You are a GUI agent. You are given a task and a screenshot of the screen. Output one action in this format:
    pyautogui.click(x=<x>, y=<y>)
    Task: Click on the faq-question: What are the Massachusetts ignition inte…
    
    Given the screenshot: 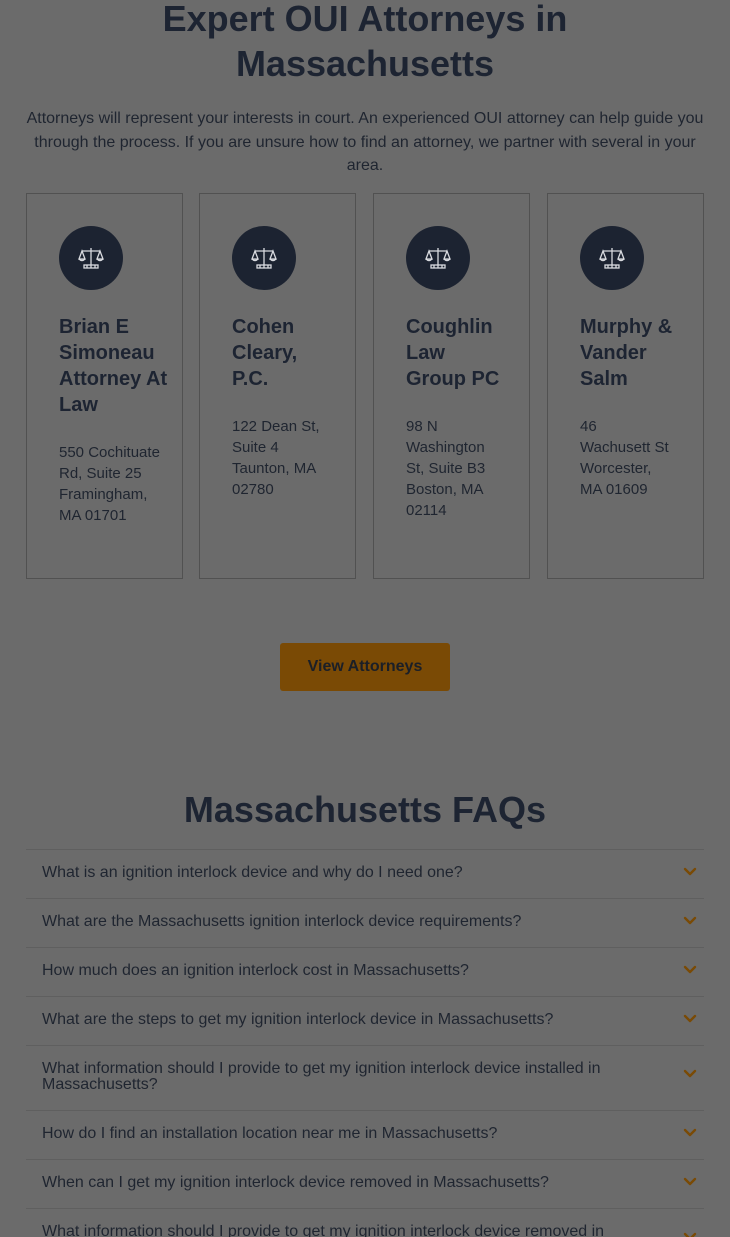 What is the action you would take?
    pyautogui.click(x=282, y=921)
    